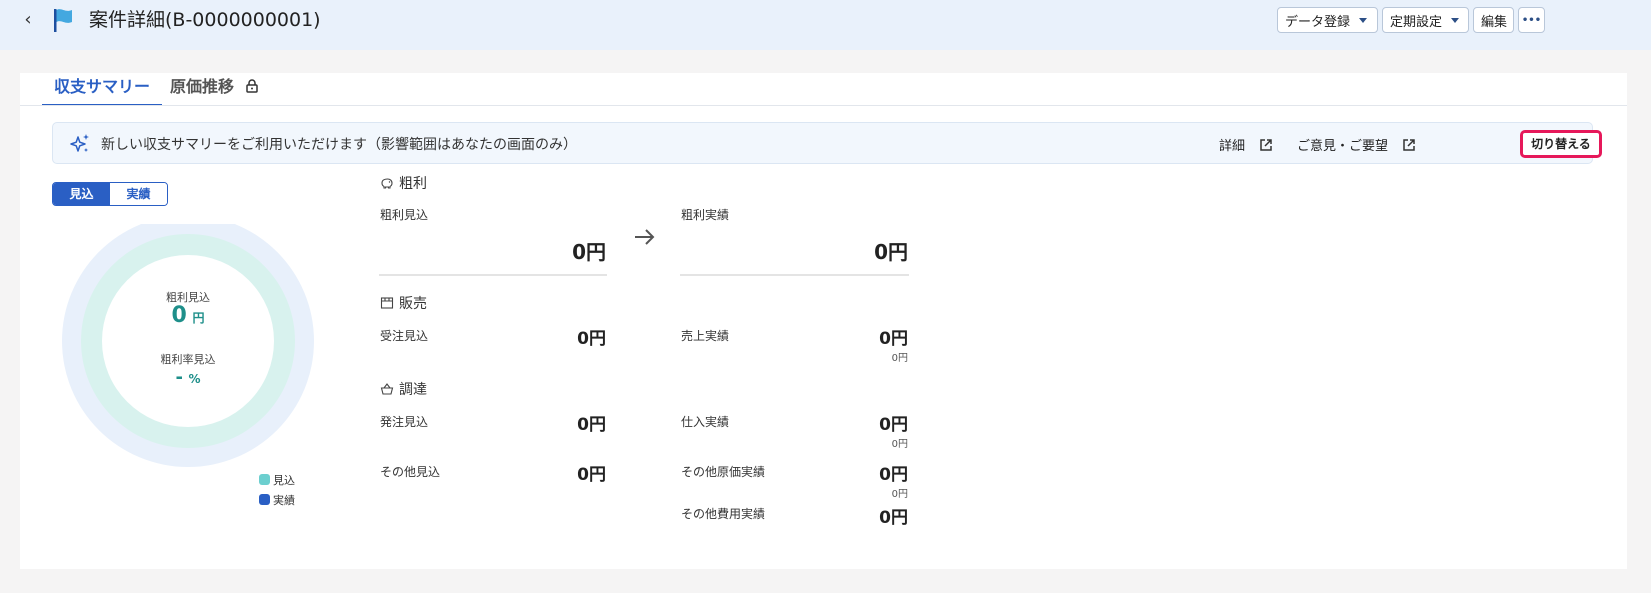  Describe the element at coordinates (723, 514) in the screenshot. I see `other-expense-actual-label: その他費用実績` at that location.